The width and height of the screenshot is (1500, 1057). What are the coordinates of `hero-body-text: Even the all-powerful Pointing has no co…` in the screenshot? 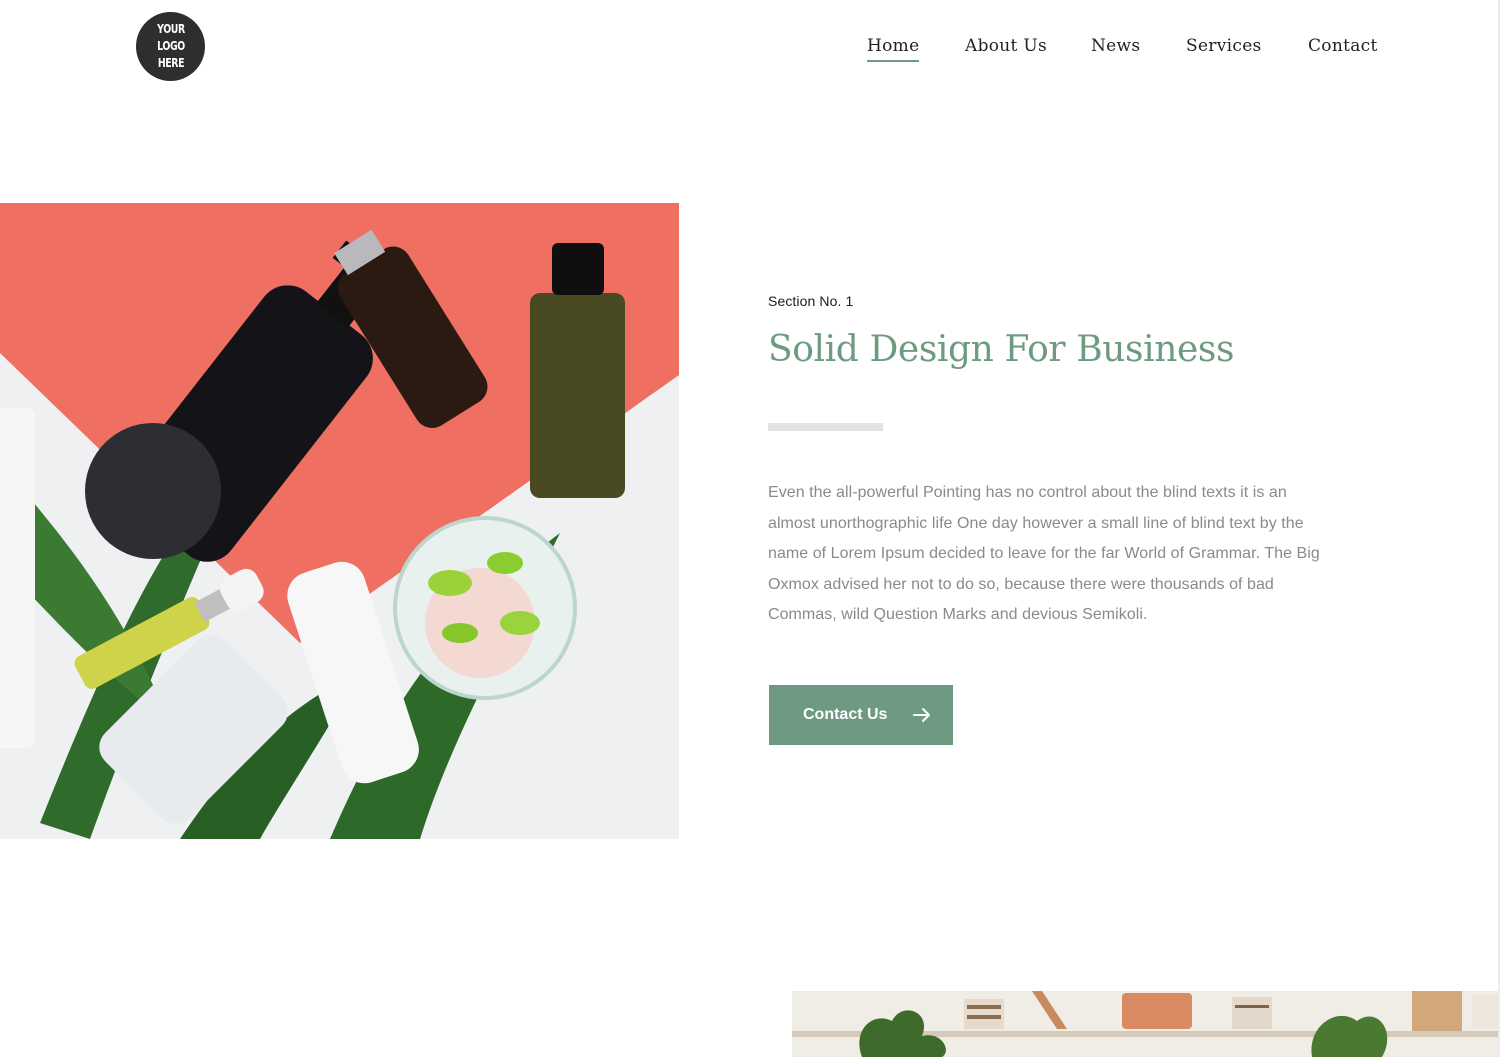 It's located at (1044, 553).